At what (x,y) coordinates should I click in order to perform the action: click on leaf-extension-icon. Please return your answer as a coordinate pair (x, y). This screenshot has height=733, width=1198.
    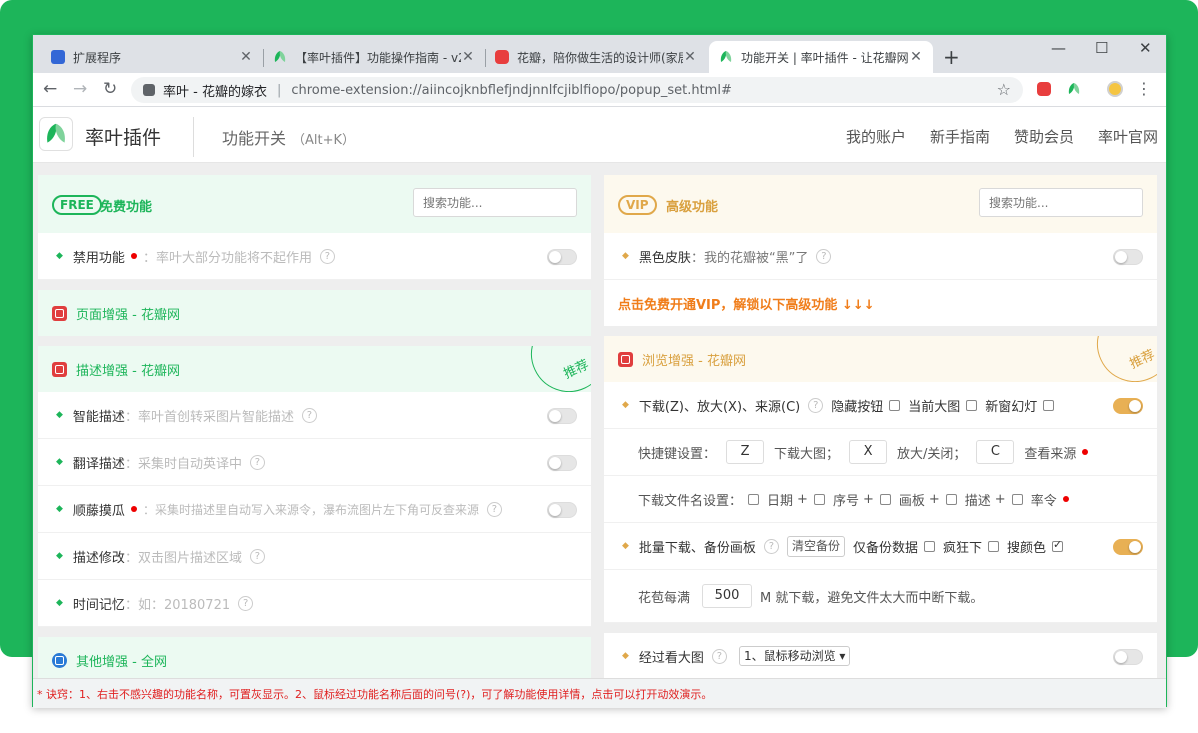
    Looking at the image, I should click on (1074, 89).